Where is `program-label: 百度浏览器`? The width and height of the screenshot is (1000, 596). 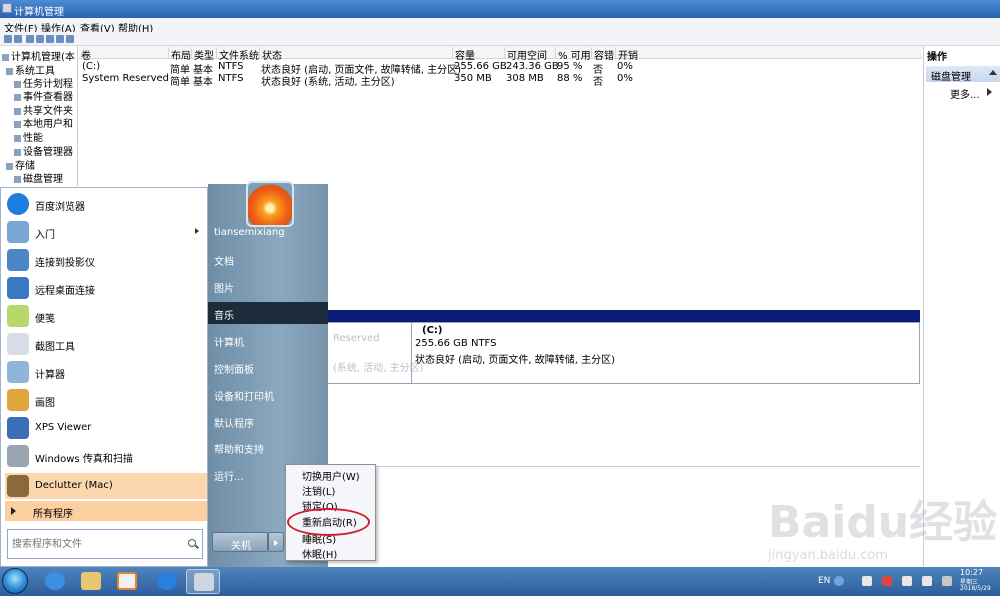
program-label: 百度浏览器 is located at coordinates (60, 207).